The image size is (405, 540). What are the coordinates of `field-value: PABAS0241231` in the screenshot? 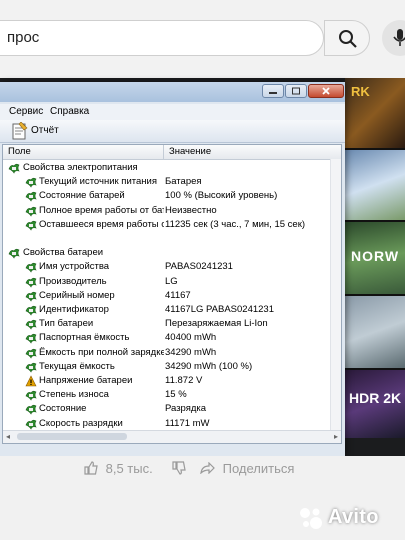 It's located at (199, 267).